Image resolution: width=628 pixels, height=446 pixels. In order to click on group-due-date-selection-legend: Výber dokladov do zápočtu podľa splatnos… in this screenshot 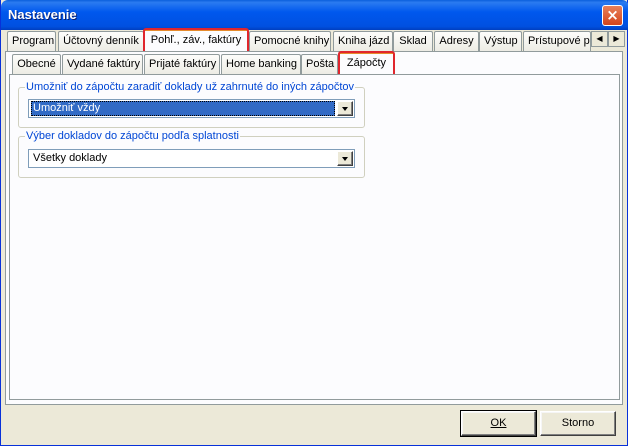, I will do `click(132, 136)`.